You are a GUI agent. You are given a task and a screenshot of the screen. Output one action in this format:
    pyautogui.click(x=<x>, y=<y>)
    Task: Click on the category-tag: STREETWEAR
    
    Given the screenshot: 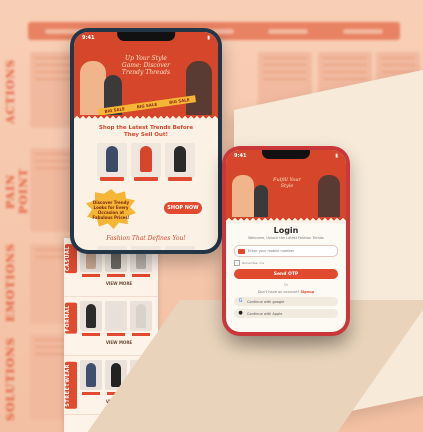 What is the action you would take?
    pyautogui.click(x=71, y=385)
    